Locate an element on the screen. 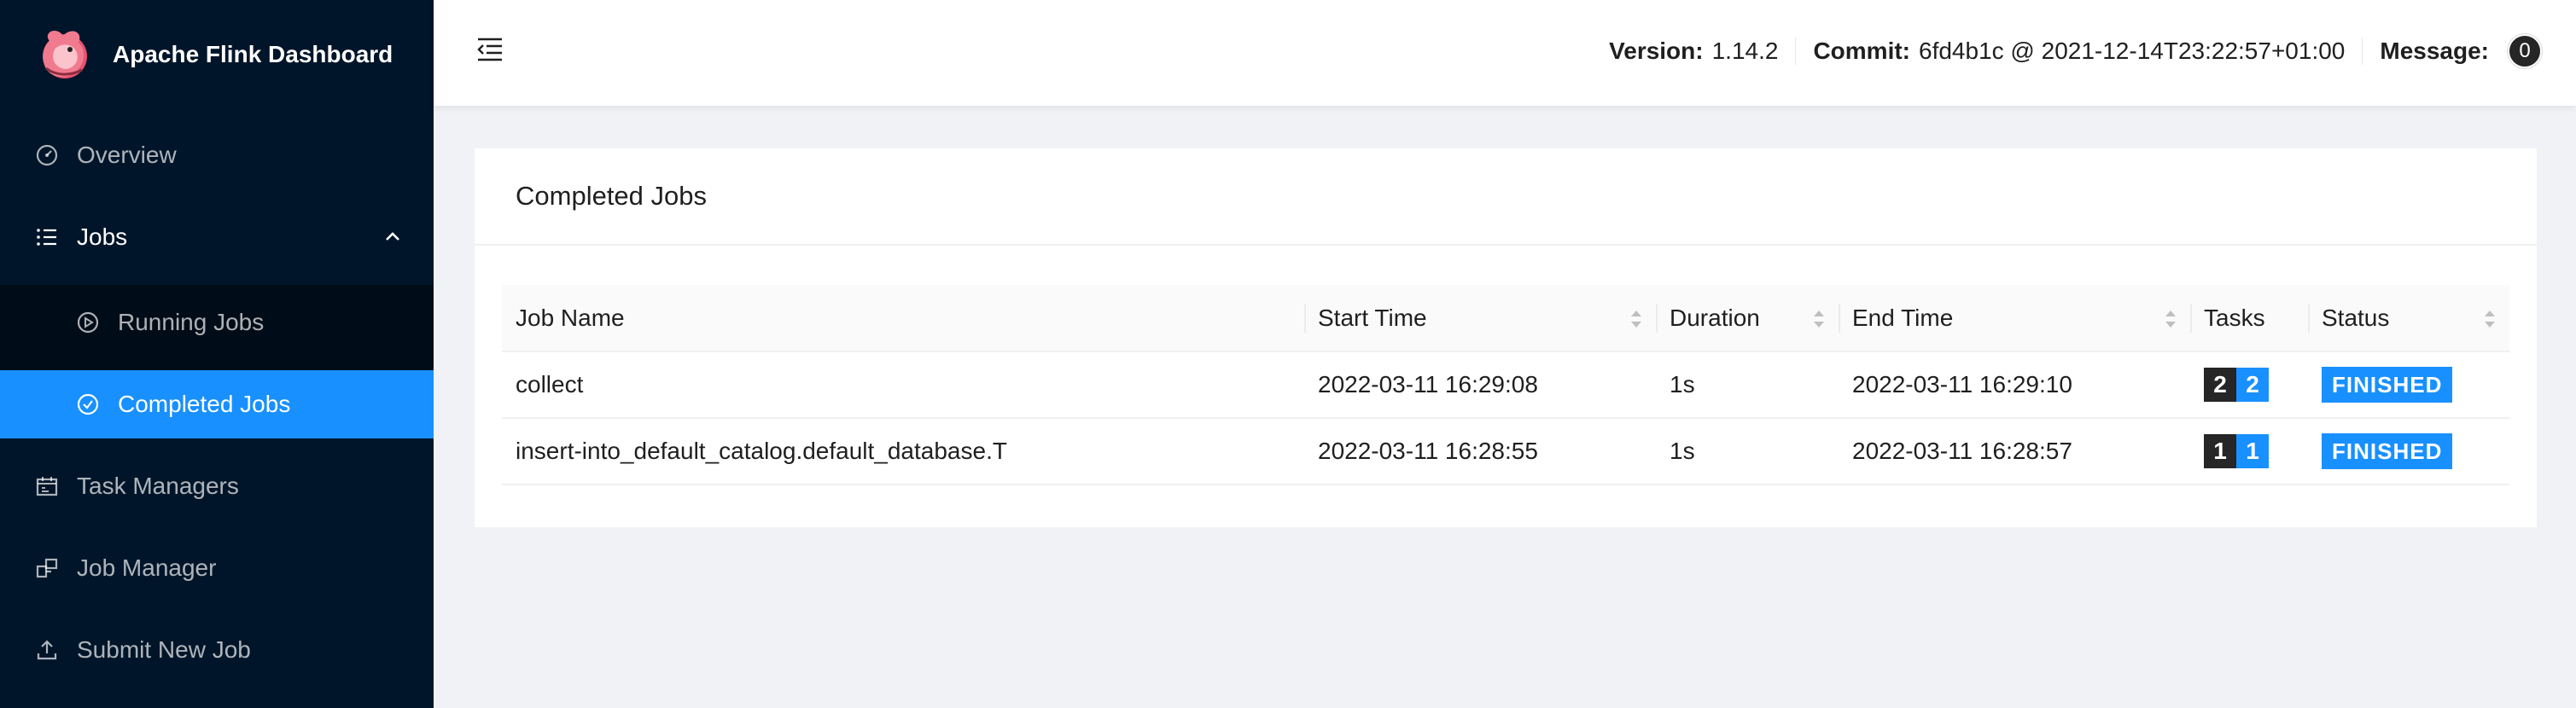  sidebar-item-submit-new-job: Submit New Job is located at coordinates (217, 650).